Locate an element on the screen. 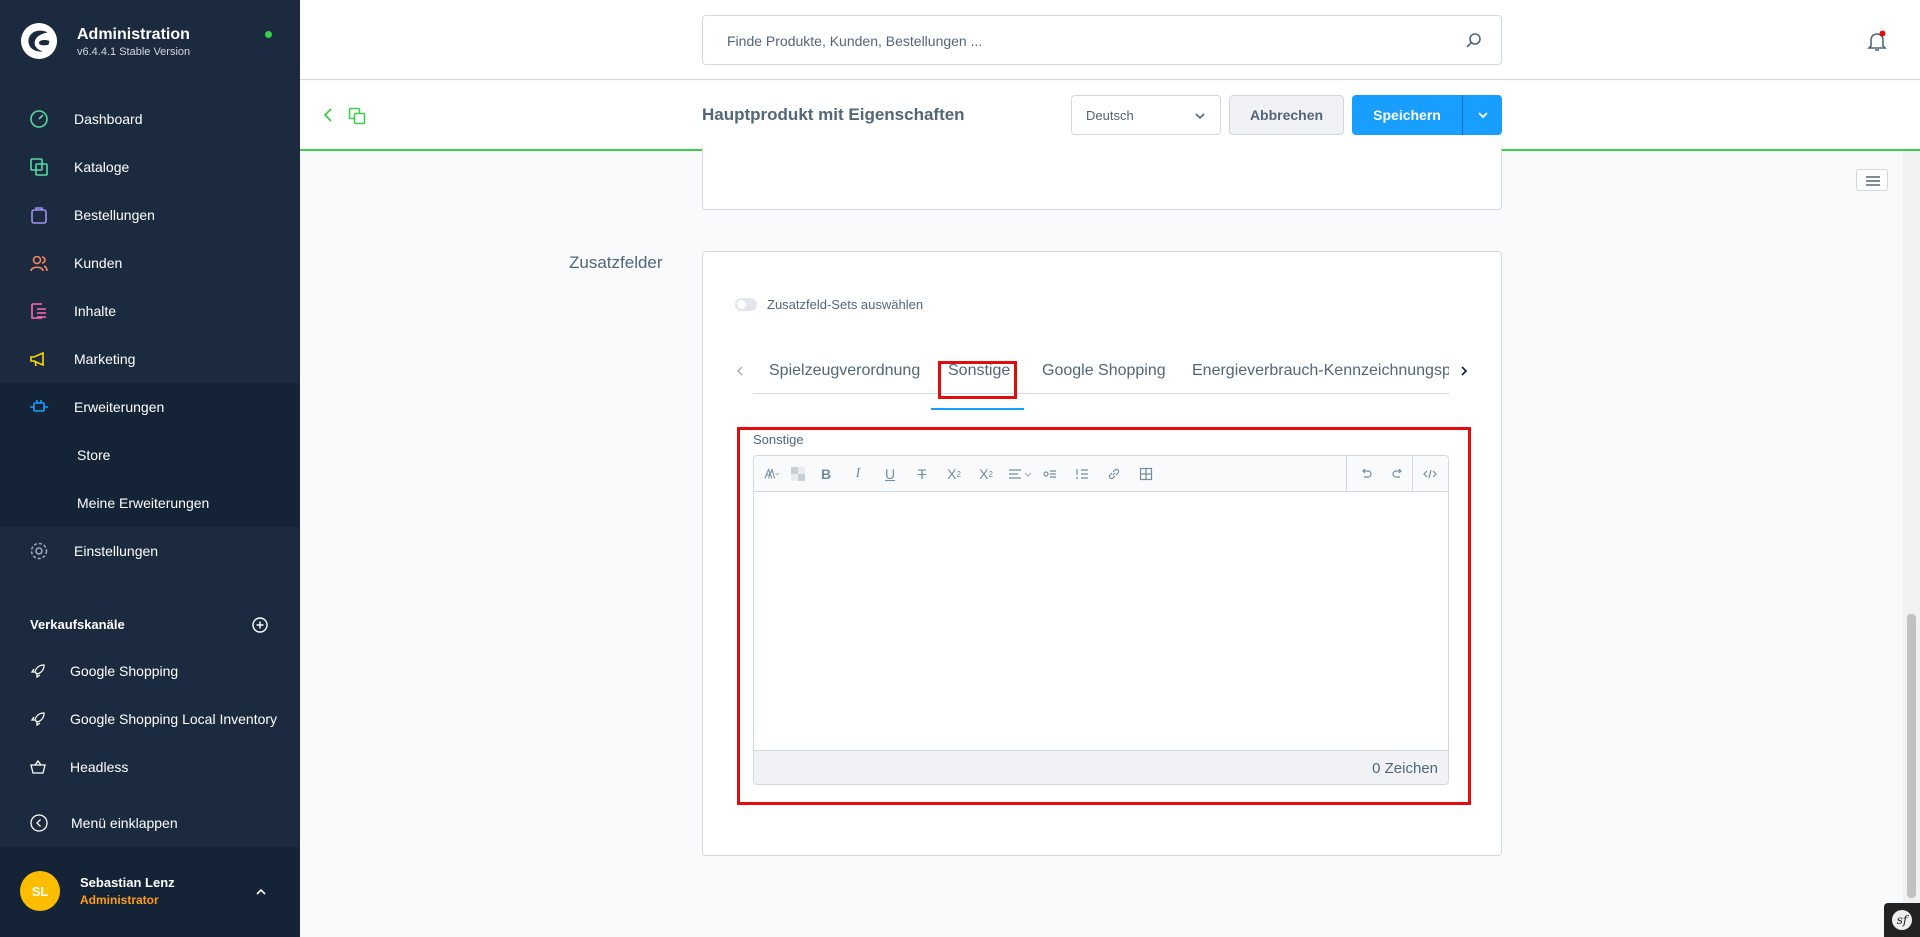  tab-energieverbrauch-kennzeichnungspflicht: Energieverbrauch-Kennzeichnungspflicht is located at coordinates (1320, 371).